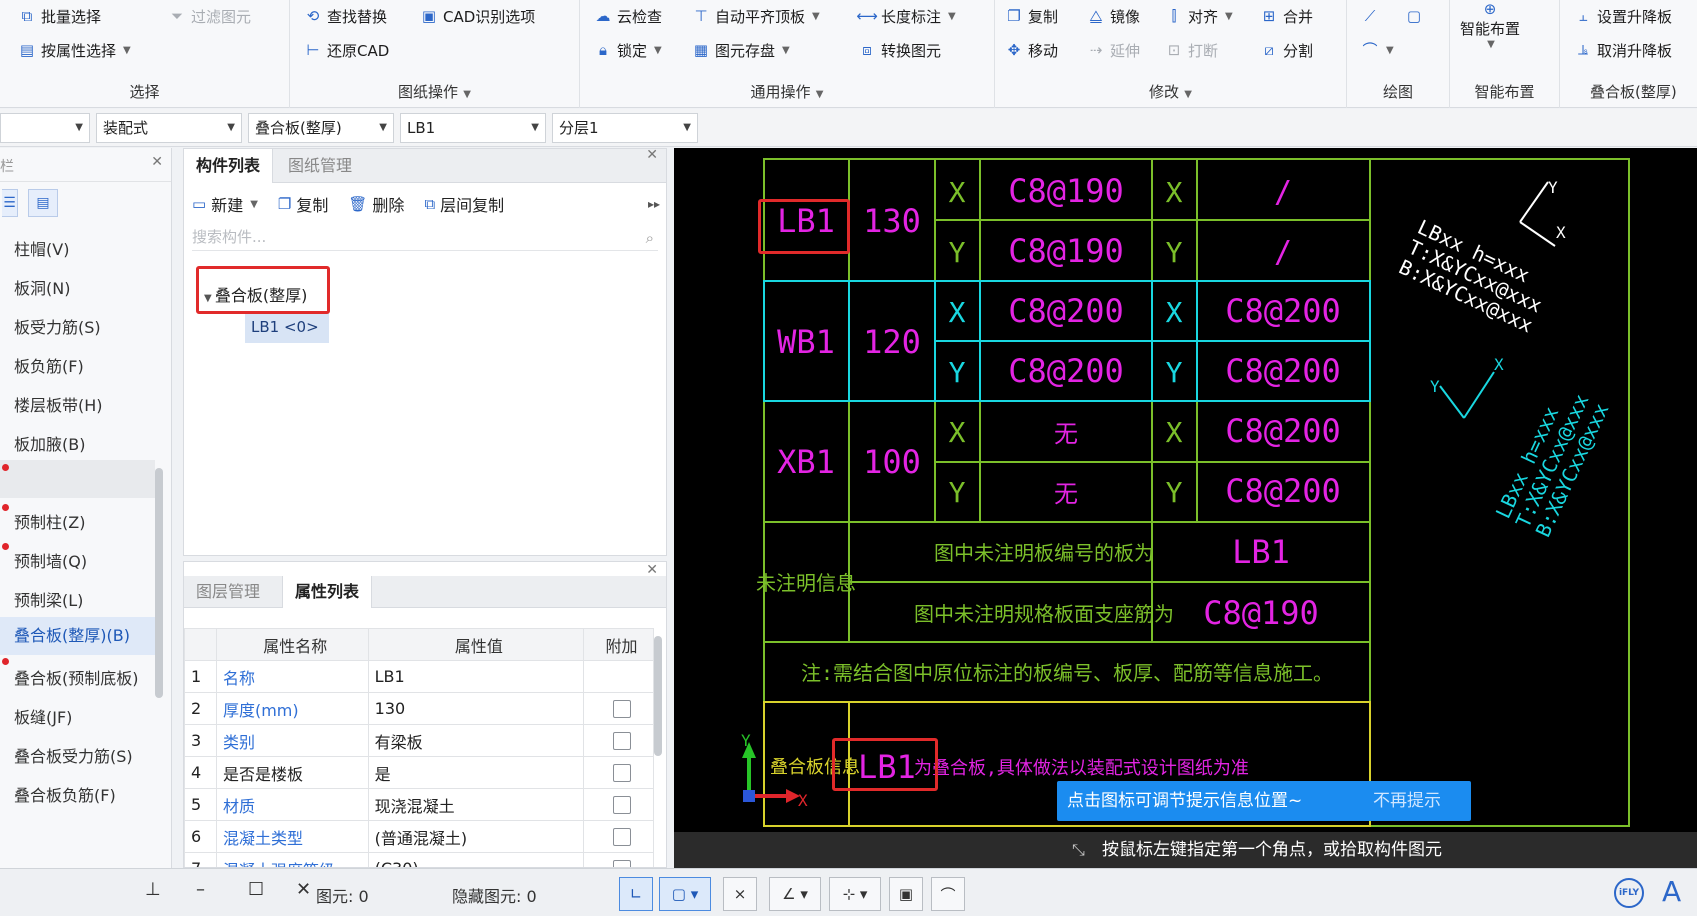 The image size is (1697, 916). I want to click on batch-select-button: ⧉ 批量选择, so click(59, 16).